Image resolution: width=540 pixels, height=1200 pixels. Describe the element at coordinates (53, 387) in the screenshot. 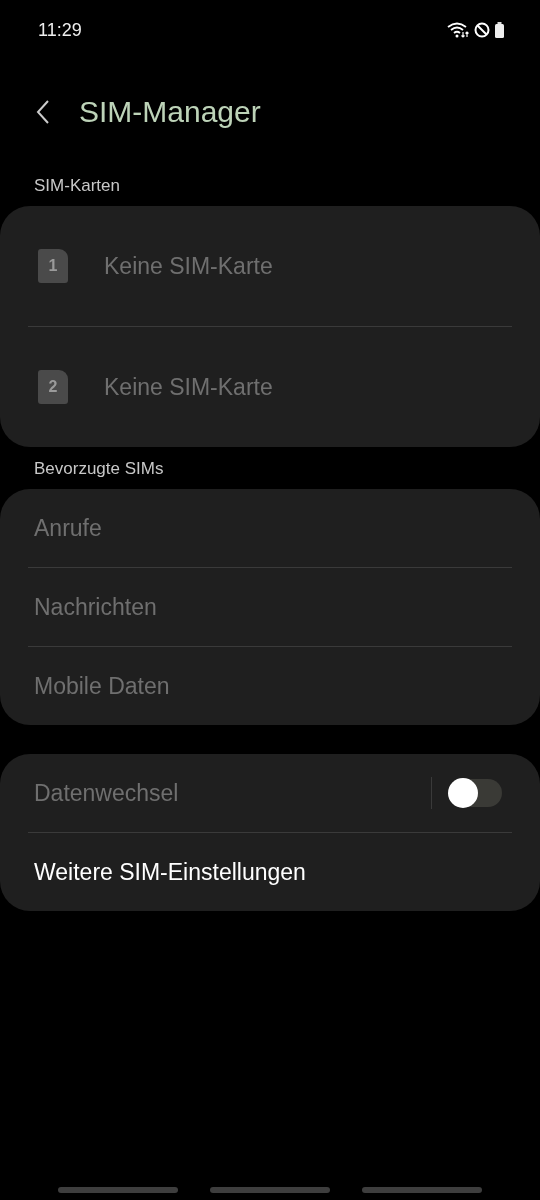

I see `sim-card-icon: 2` at that location.